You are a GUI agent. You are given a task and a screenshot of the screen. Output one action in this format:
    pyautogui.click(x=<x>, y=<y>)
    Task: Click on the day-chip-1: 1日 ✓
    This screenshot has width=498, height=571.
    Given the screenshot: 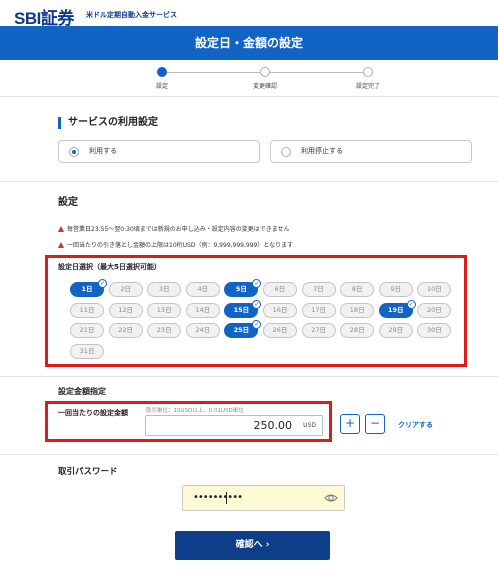 What is the action you would take?
    pyautogui.click(x=88, y=288)
    